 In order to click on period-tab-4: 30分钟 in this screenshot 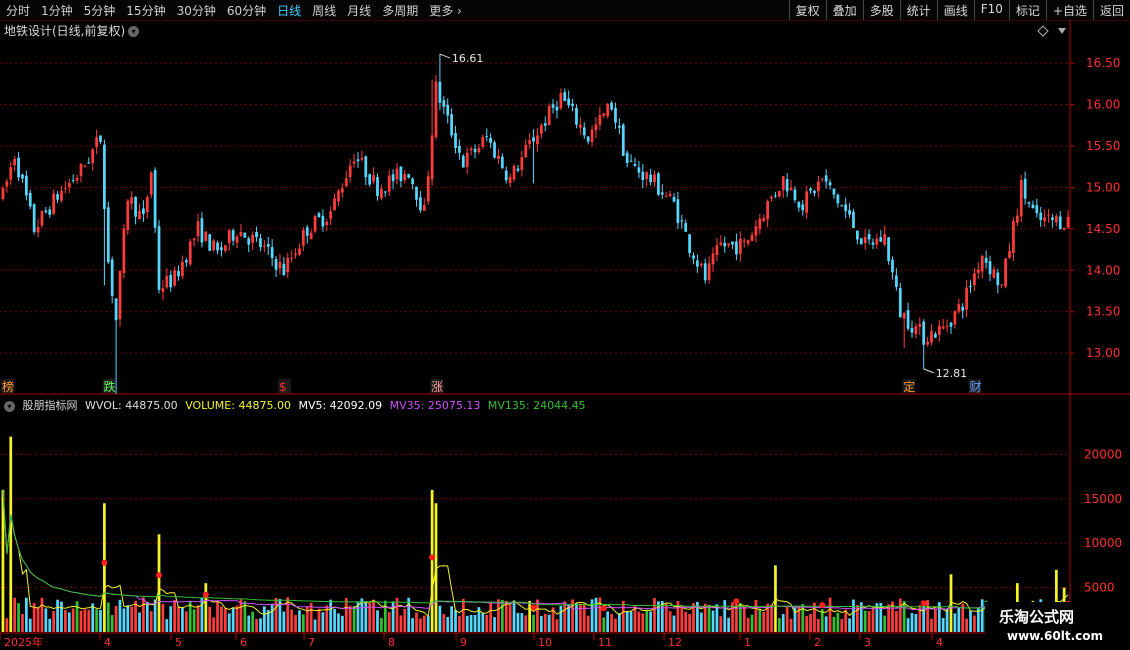, I will do `click(196, 10)`.